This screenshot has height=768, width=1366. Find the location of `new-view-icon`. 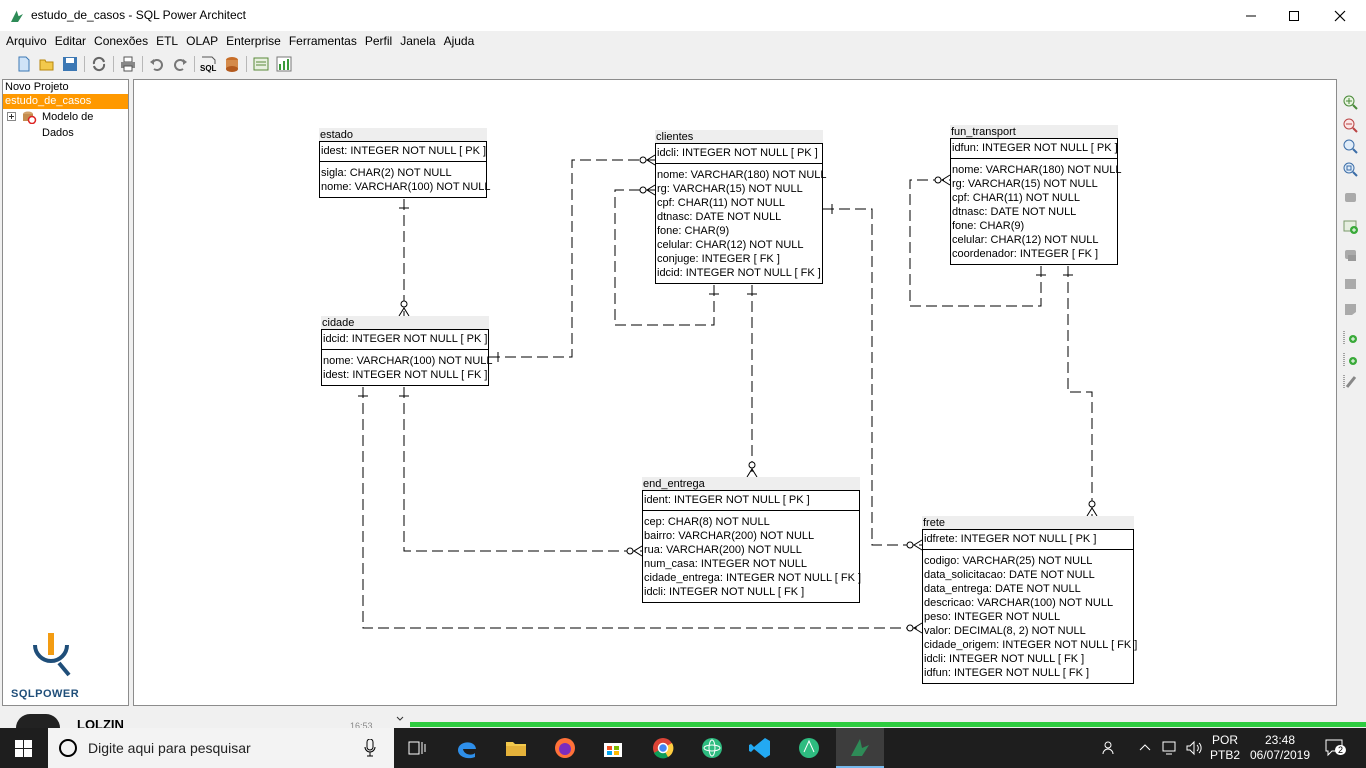

new-view-icon is located at coordinates (1350, 255).